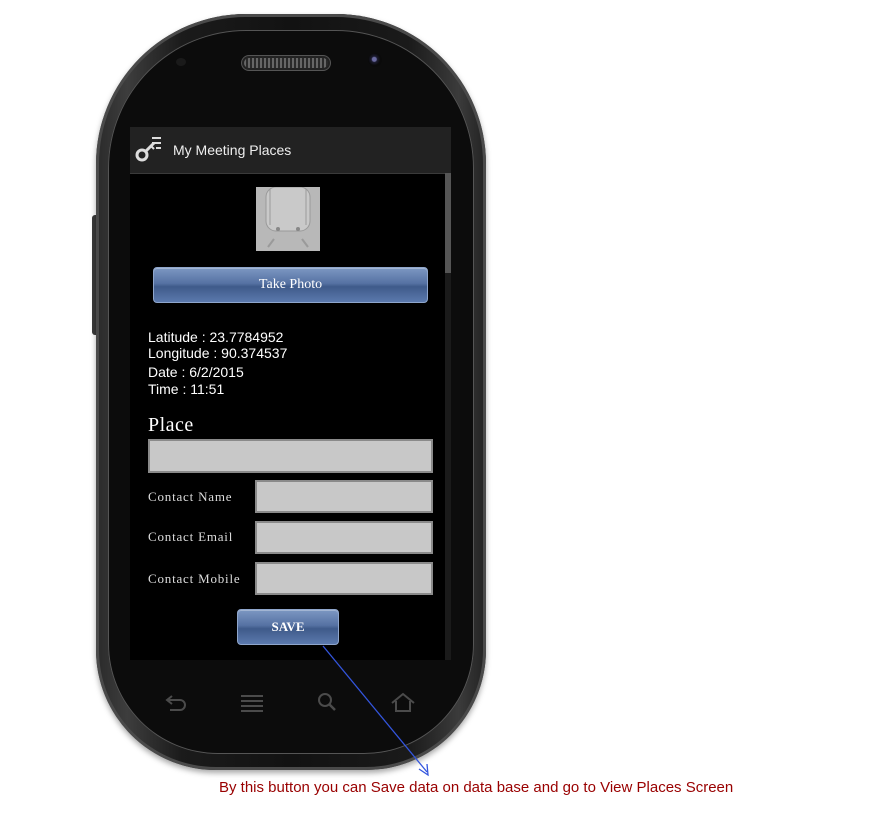 The width and height of the screenshot is (895, 839). What do you see at coordinates (375, 711) in the screenshot?
I see `annotation-arrow` at bounding box center [375, 711].